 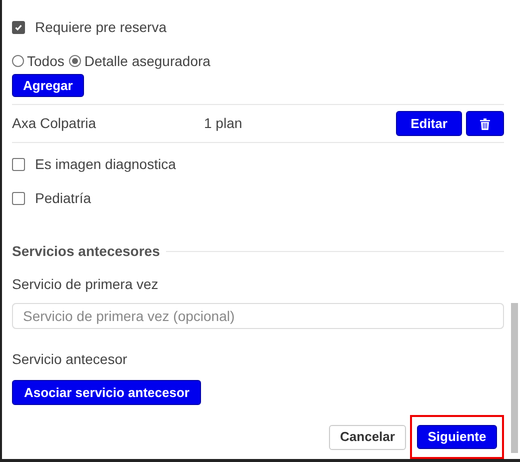 What do you see at coordinates (107, 392) in the screenshot?
I see `associate-button: Asociar servicio antecesor` at bounding box center [107, 392].